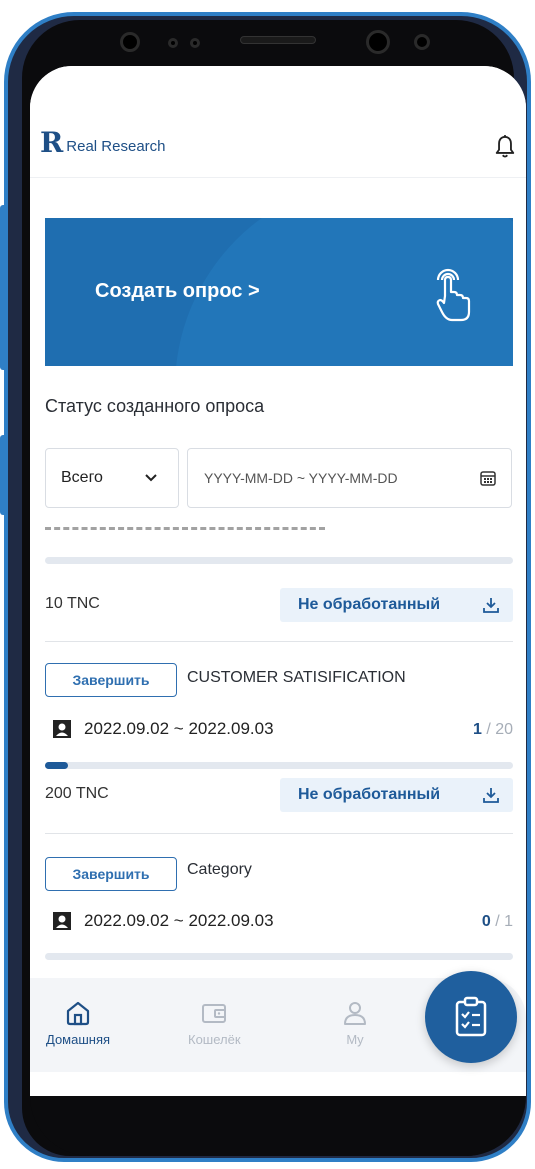 The width and height of the screenshot is (535, 1169). What do you see at coordinates (278, 1126) in the screenshot?
I see `phone-chin` at bounding box center [278, 1126].